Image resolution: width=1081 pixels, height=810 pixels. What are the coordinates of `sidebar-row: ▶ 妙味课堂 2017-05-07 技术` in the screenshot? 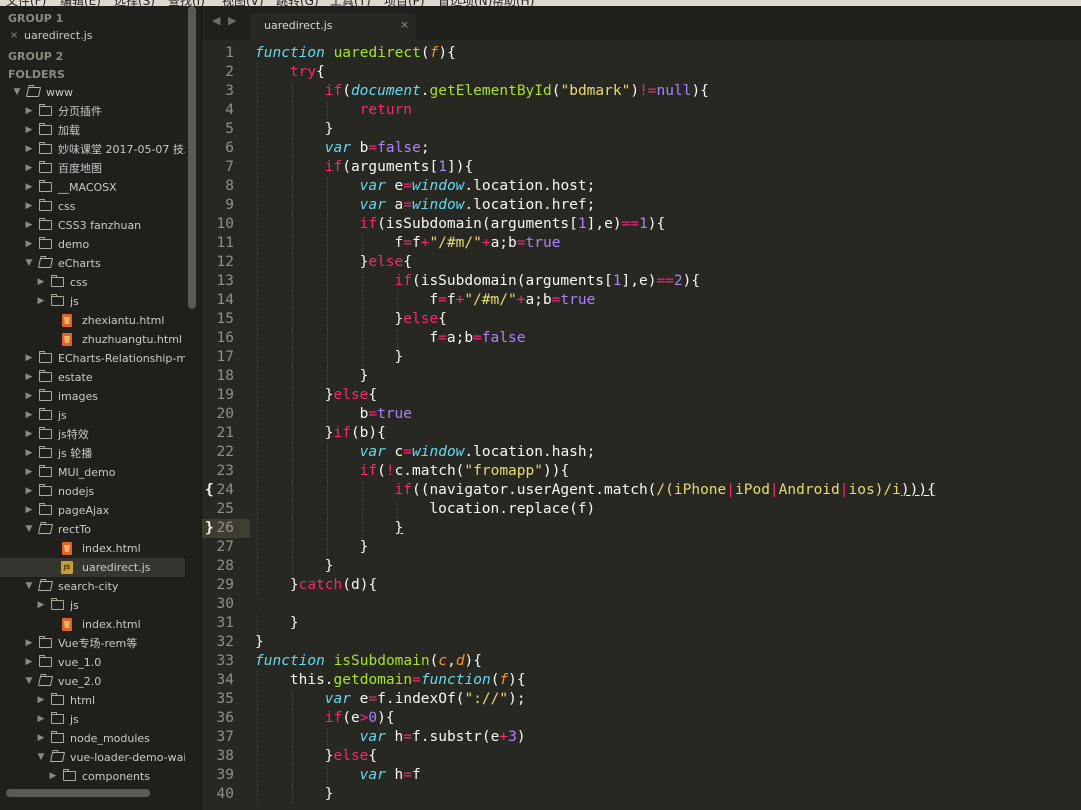 It's located at (92, 149).